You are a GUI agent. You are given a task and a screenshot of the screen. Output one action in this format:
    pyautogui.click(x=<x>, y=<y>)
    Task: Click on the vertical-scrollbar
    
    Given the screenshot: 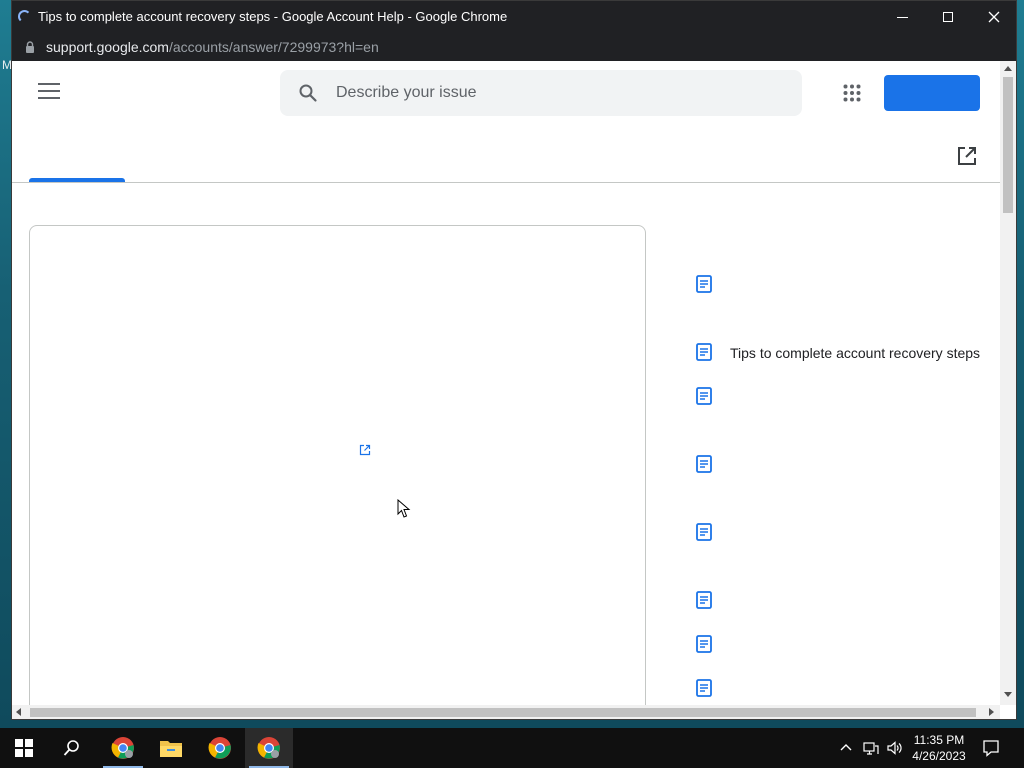 What is the action you would take?
    pyautogui.click(x=1008, y=383)
    